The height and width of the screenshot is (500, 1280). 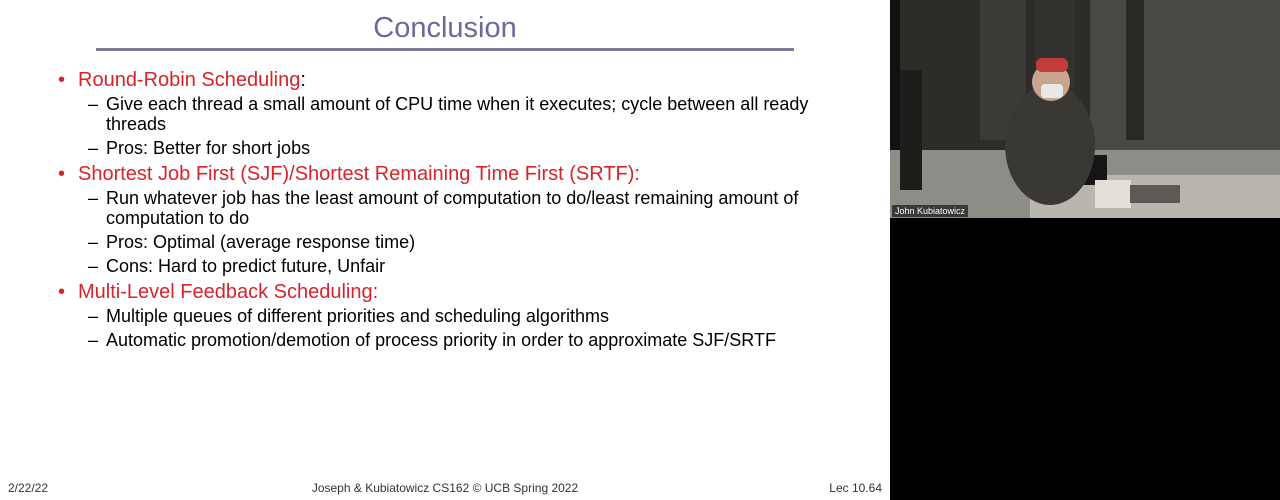 I want to click on slide-title: Conclusion, so click(x=445, y=28).